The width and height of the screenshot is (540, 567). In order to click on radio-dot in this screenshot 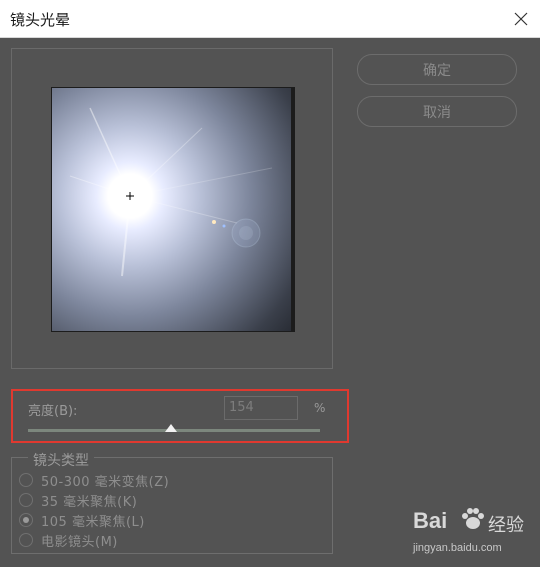, I will do `click(26, 520)`.